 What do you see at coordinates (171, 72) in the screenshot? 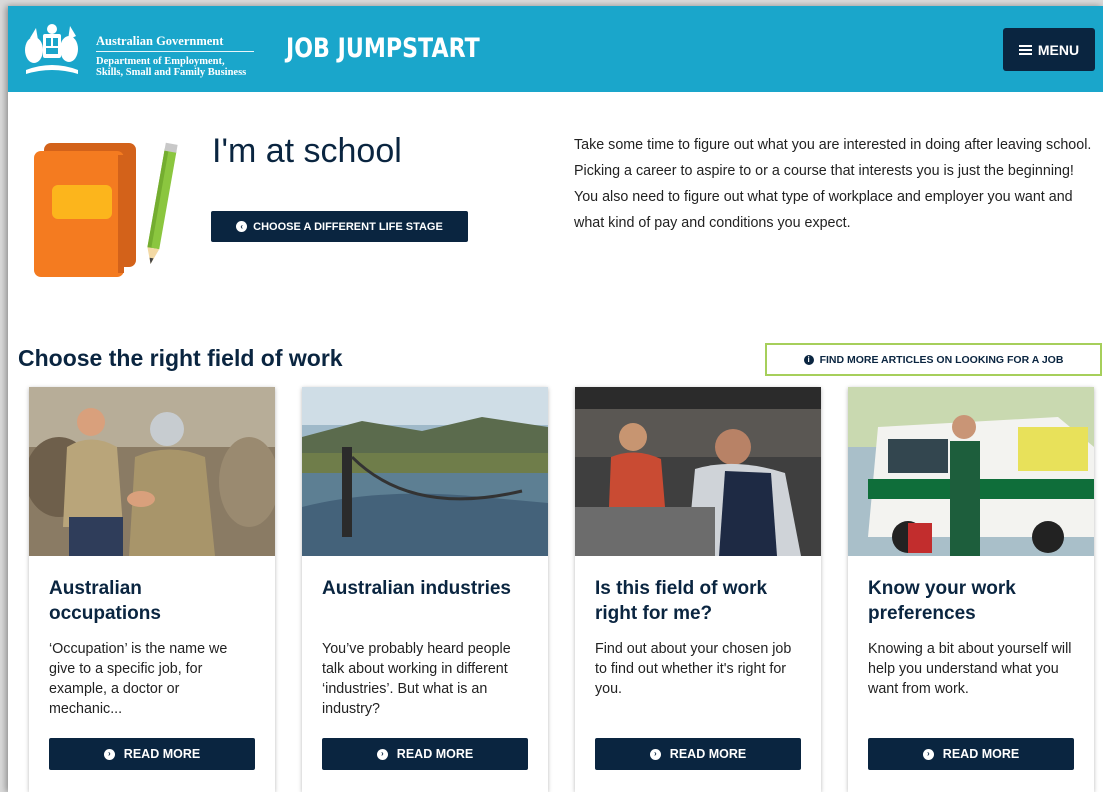
I see `department-line-2: Skills, Small and Family Business` at bounding box center [171, 72].